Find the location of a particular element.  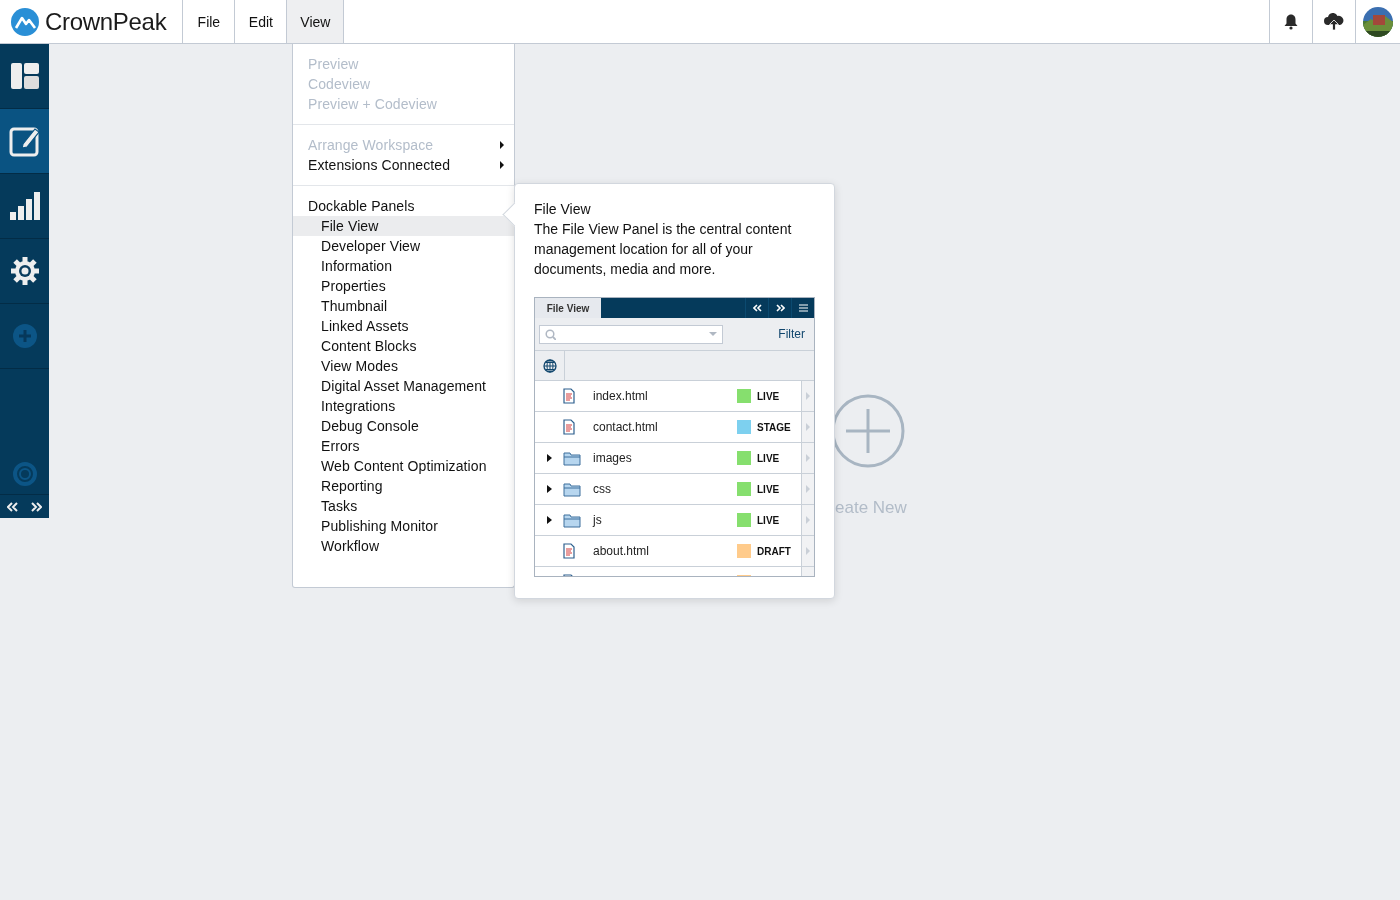

popover-description: The File View Panel is the central content management location for all of your documents, media and more. is located at coordinates (663, 249).